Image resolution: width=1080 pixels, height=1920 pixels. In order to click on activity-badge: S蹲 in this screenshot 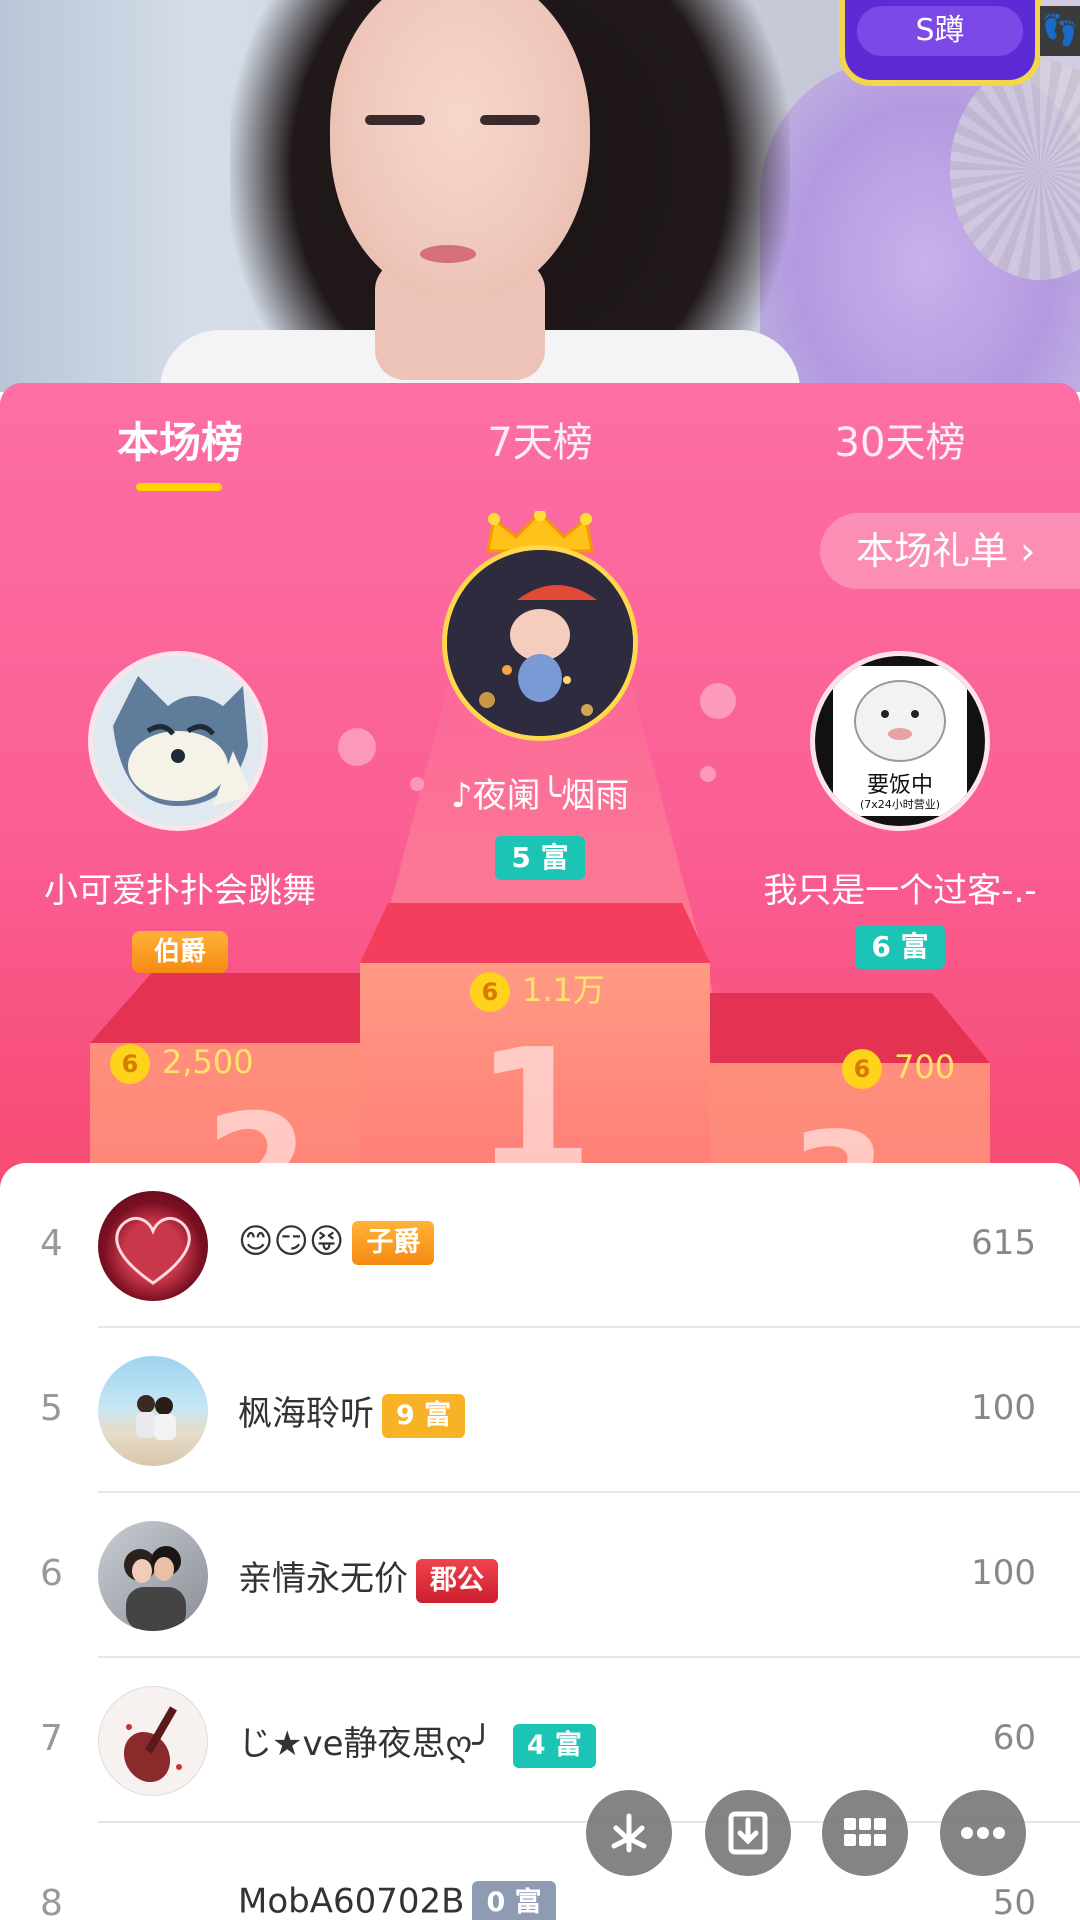, I will do `click(940, 40)`.